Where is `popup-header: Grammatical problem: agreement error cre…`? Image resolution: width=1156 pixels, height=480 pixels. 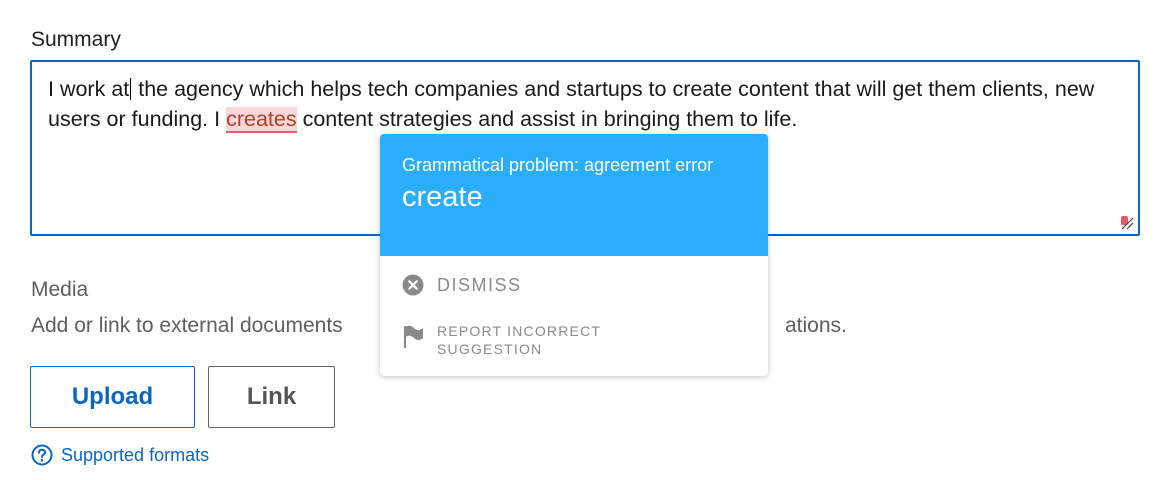 popup-header: Grammatical problem: agreement error cre… is located at coordinates (574, 195).